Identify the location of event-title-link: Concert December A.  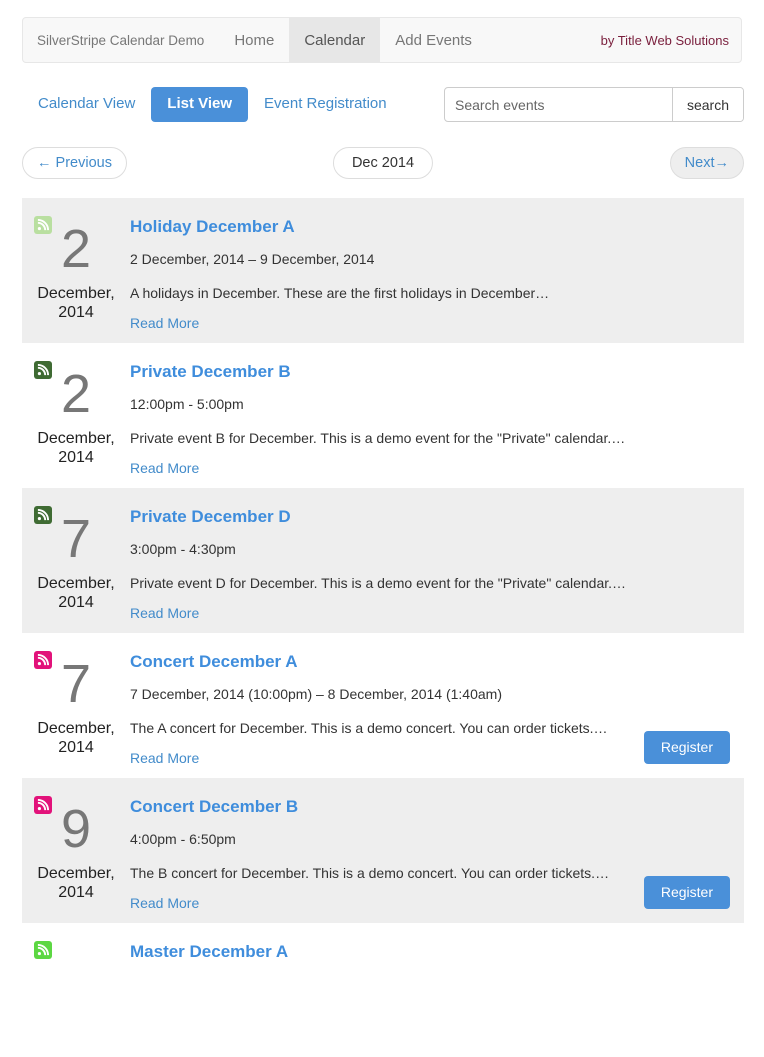
(214, 662).